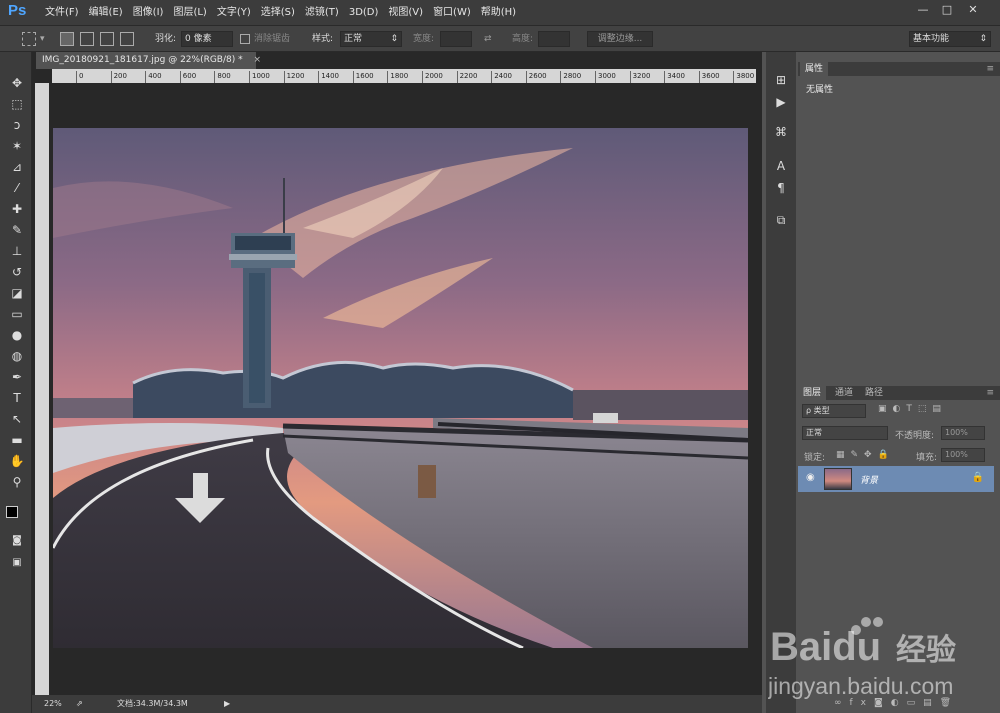 The height and width of the screenshot is (713, 1000). What do you see at coordinates (17, 167) in the screenshot?
I see `crop-tool-icon: ⊿` at bounding box center [17, 167].